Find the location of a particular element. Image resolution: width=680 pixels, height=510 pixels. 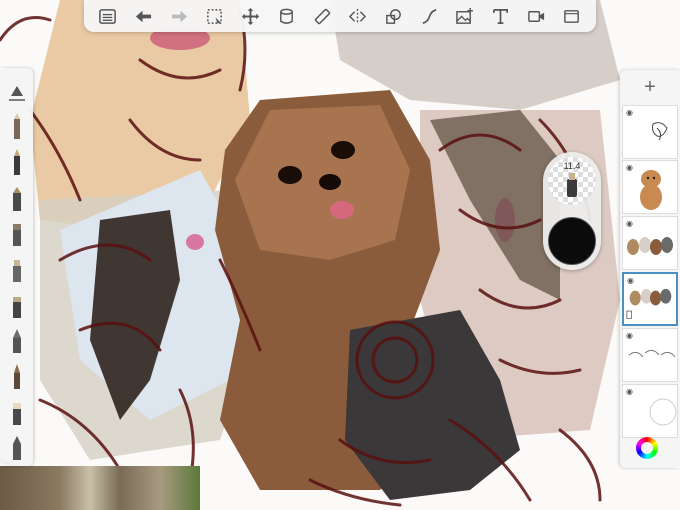

stroke-button is located at coordinates (429, 16).